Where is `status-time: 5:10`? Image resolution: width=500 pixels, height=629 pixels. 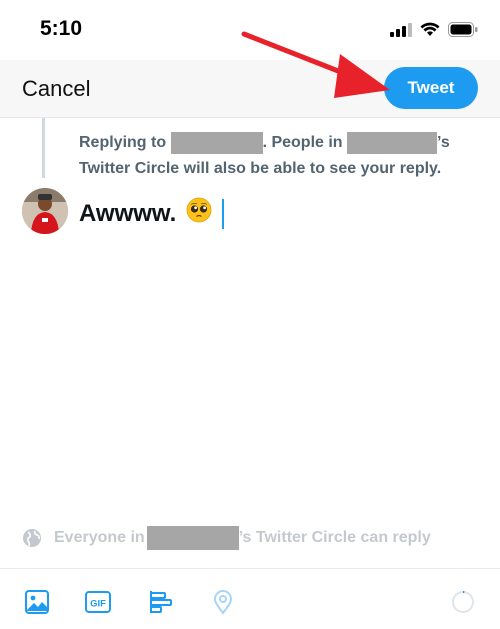 status-time: 5:10 is located at coordinates (61, 28).